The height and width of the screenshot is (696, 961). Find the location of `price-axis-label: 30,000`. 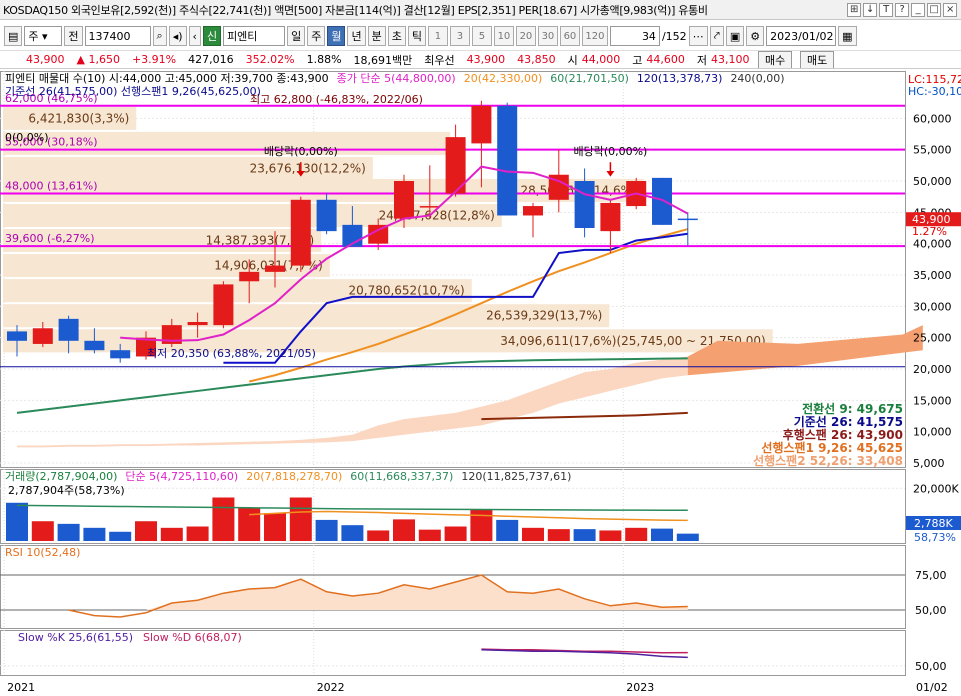

price-axis-label: 30,000 is located at coordinates (932, 306).